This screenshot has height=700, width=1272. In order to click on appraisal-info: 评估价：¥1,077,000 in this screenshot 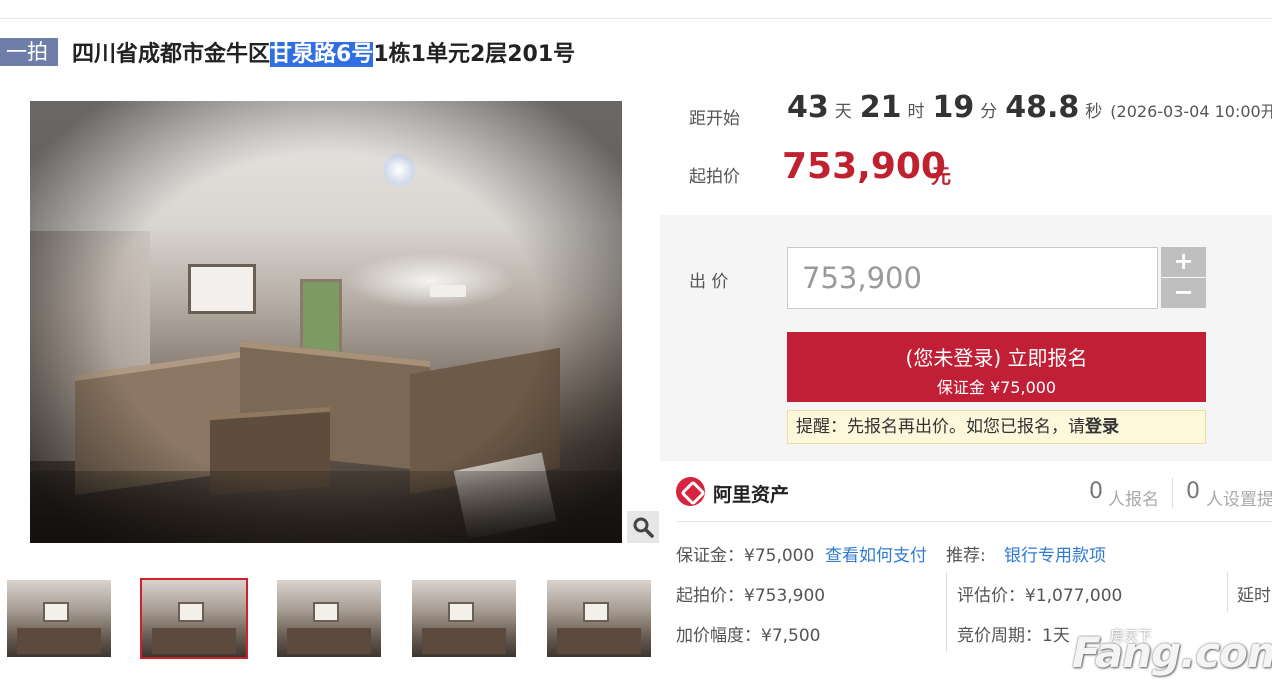, I will do `click(1040, 596)`.